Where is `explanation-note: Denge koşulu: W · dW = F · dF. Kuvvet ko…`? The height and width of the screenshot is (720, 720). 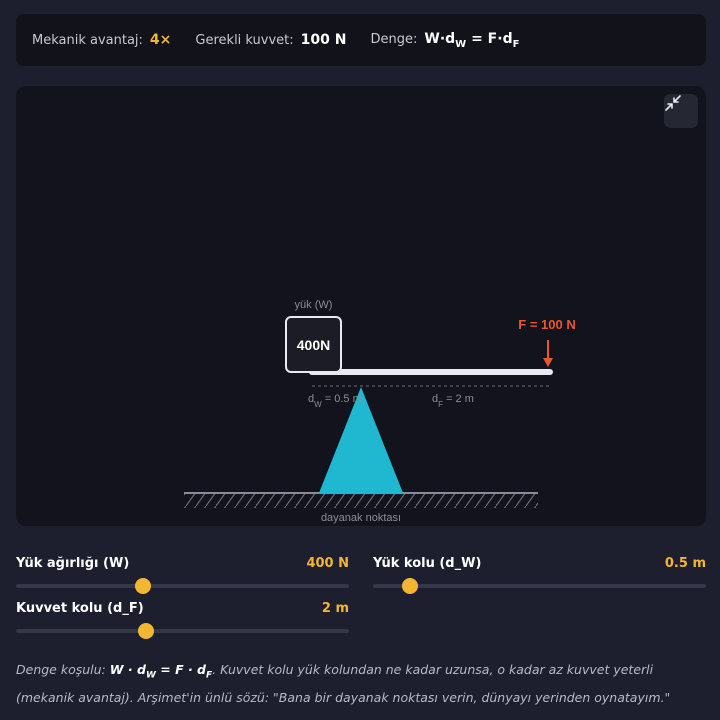 explanation-note: Denge koşulu: W · dW = F · dF. Kuvvet ko… is located at coordinates (343, 683).